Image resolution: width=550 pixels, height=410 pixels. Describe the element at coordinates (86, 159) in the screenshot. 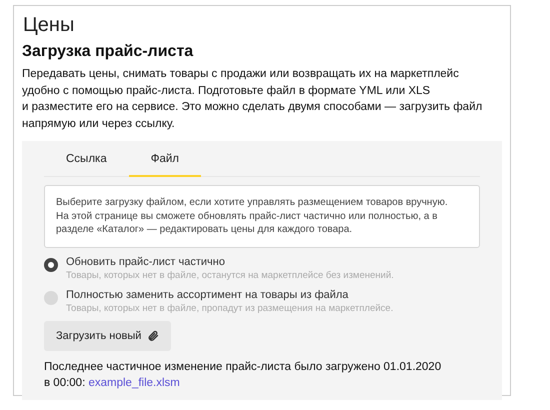

I see `tab: Ссылка` at that location.